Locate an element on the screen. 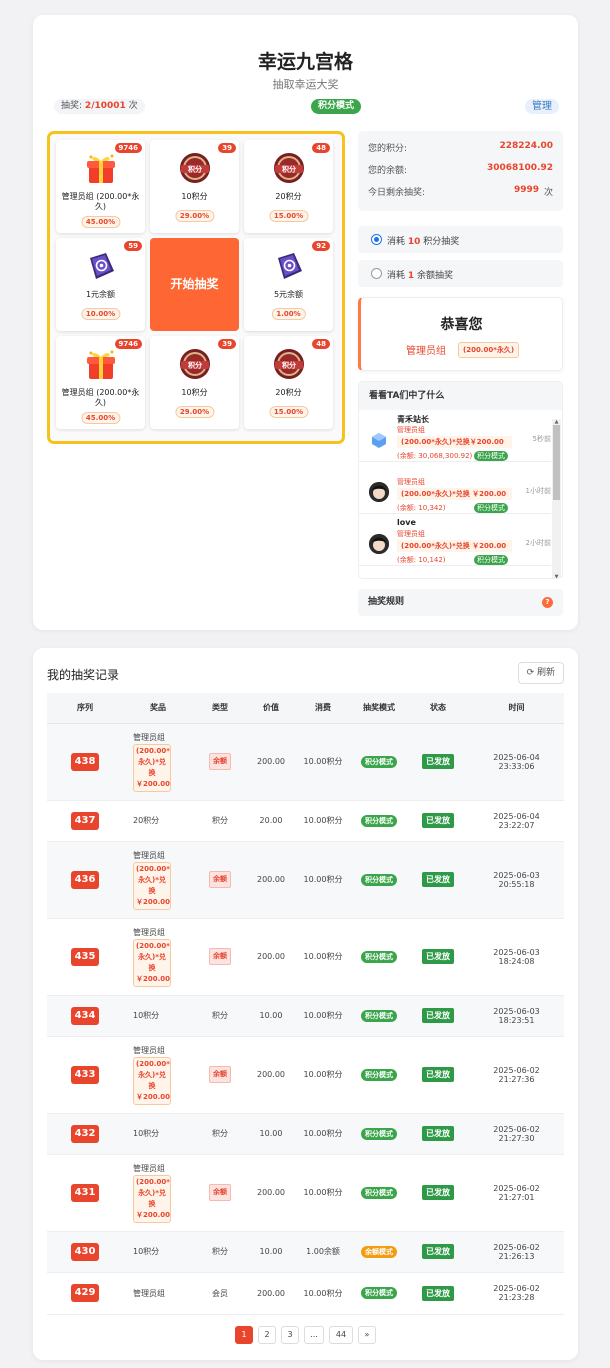 This screenshot has height=1368, width=610. prize-name: 20积分 is located at coordinates (146, 820).